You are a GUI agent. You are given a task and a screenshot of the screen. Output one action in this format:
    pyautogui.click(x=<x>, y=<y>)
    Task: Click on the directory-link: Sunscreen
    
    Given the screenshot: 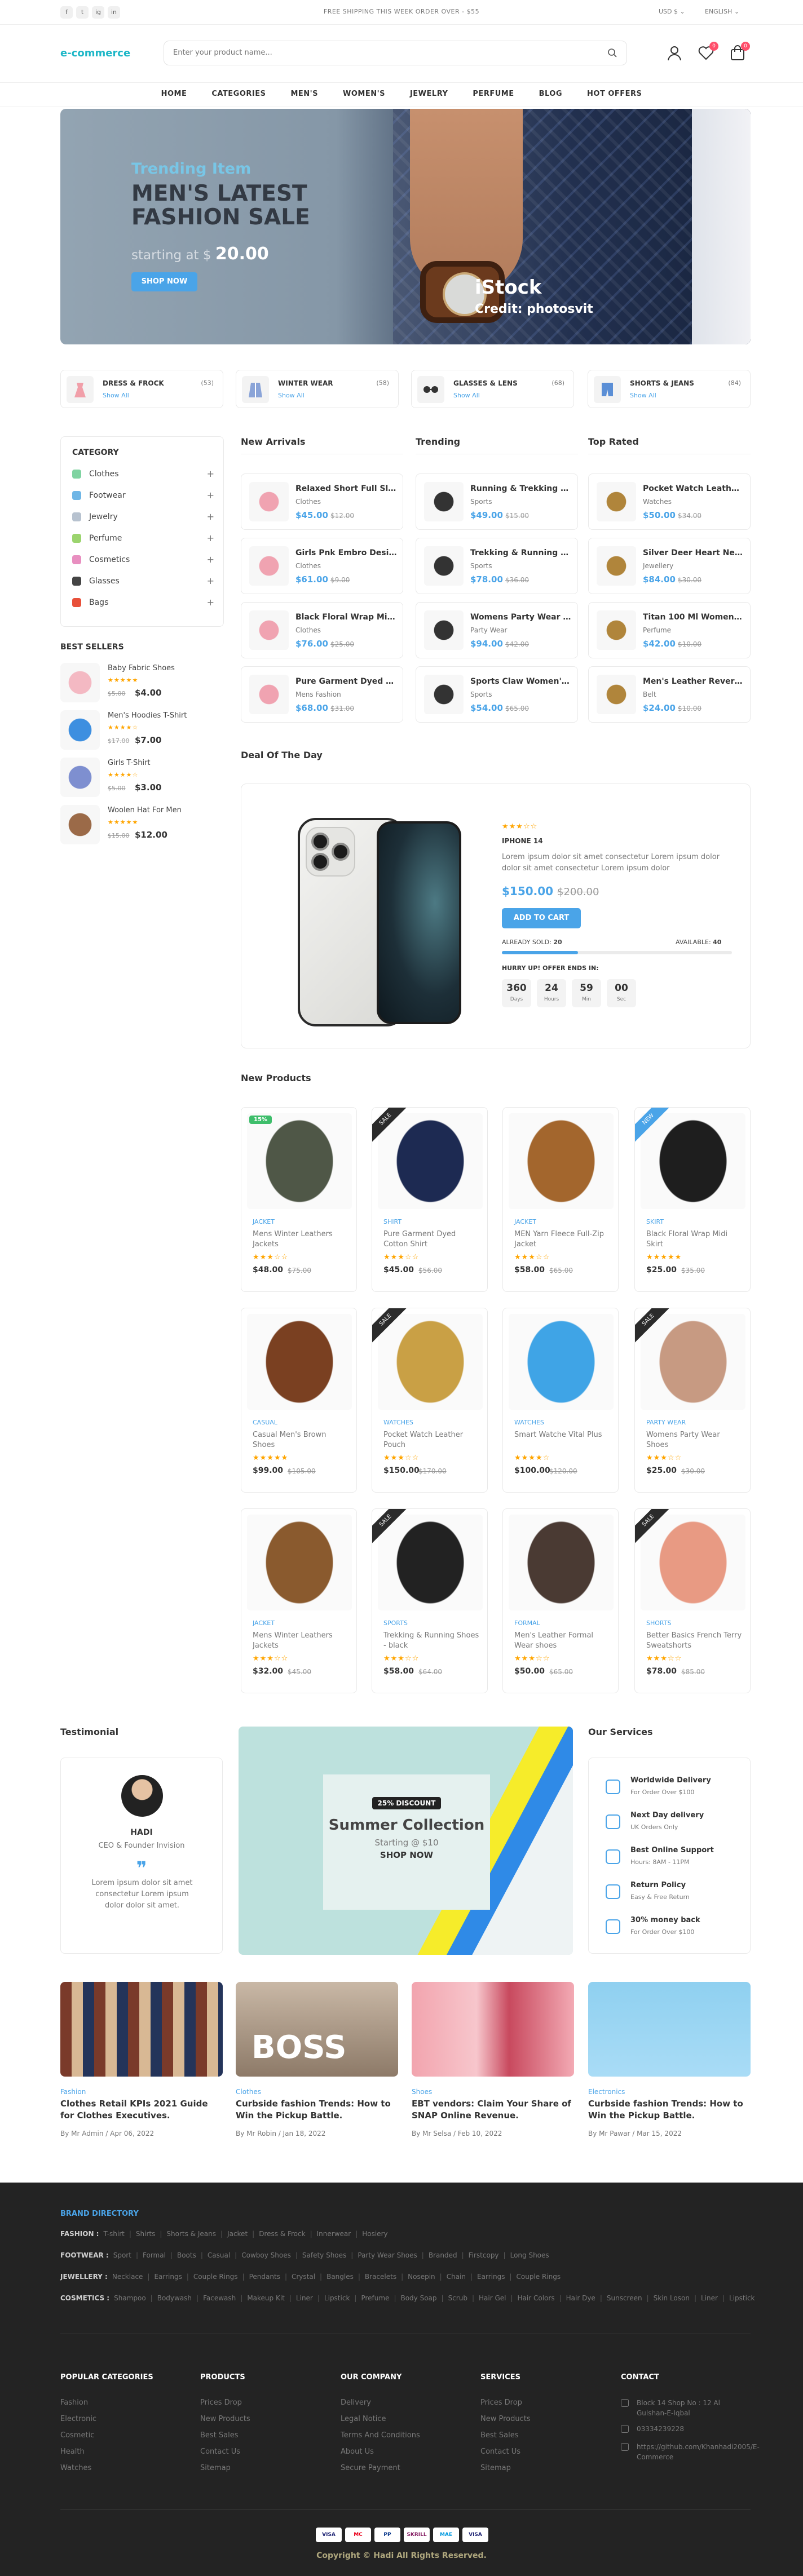 What is the action you would take?
    pyautogui.click(x=625, y=2298)
    